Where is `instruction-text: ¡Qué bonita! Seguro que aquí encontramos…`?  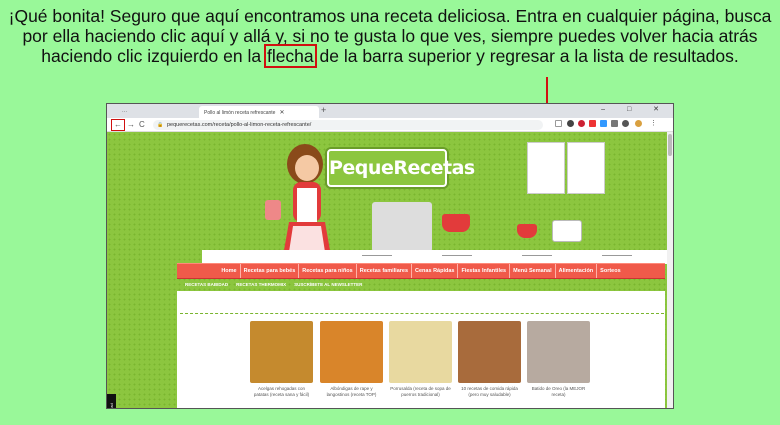 instruction-text: ¡Qué bonita! Seguro que aquí encontramos… is located at coordinates (390, 37).